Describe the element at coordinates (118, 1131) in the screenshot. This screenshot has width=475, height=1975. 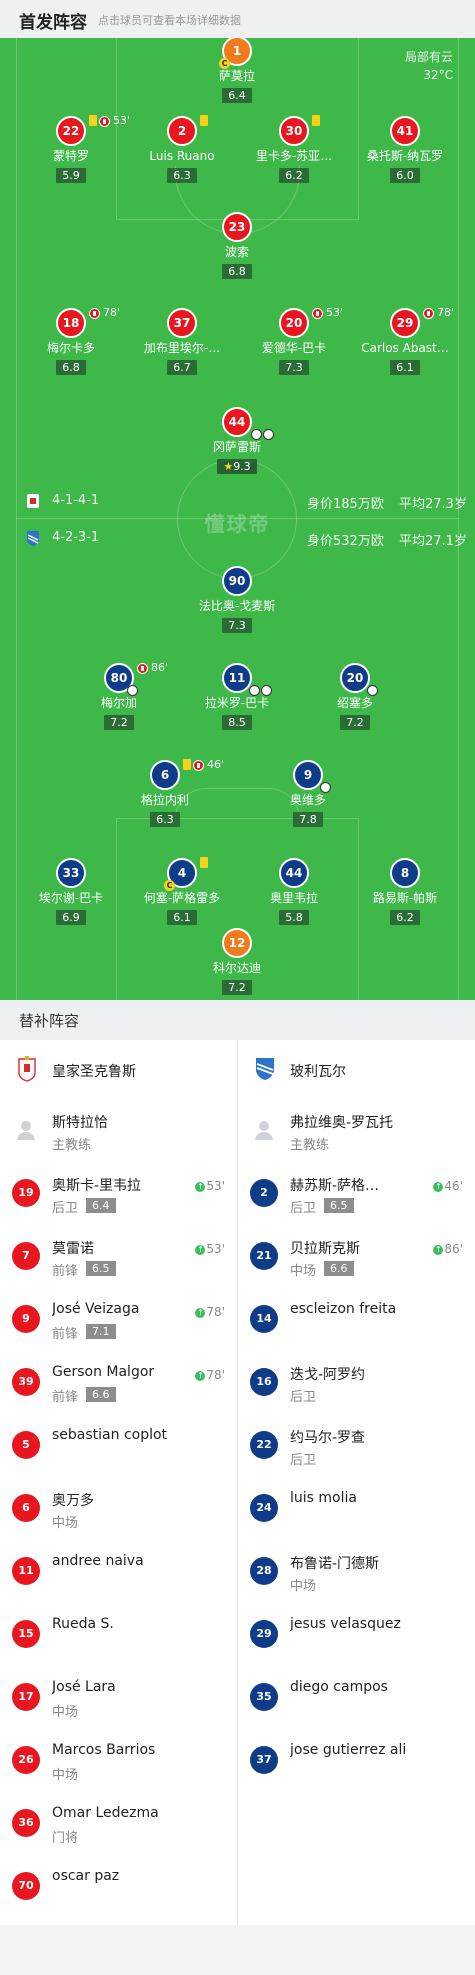
I see `home-coach: 斯特拉恰 主教练` at that location.